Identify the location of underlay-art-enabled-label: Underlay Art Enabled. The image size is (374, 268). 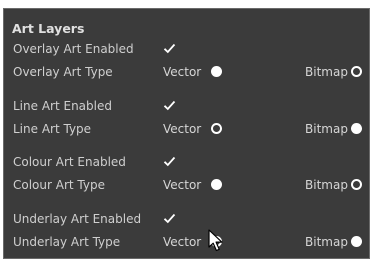
(77, 219).